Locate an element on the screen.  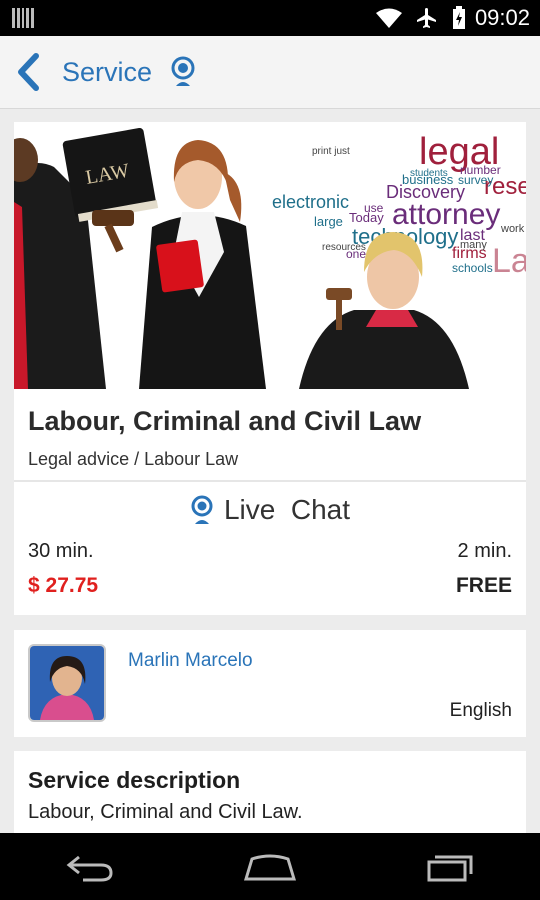
action-bar: Service is located at coordinates (270, 72).